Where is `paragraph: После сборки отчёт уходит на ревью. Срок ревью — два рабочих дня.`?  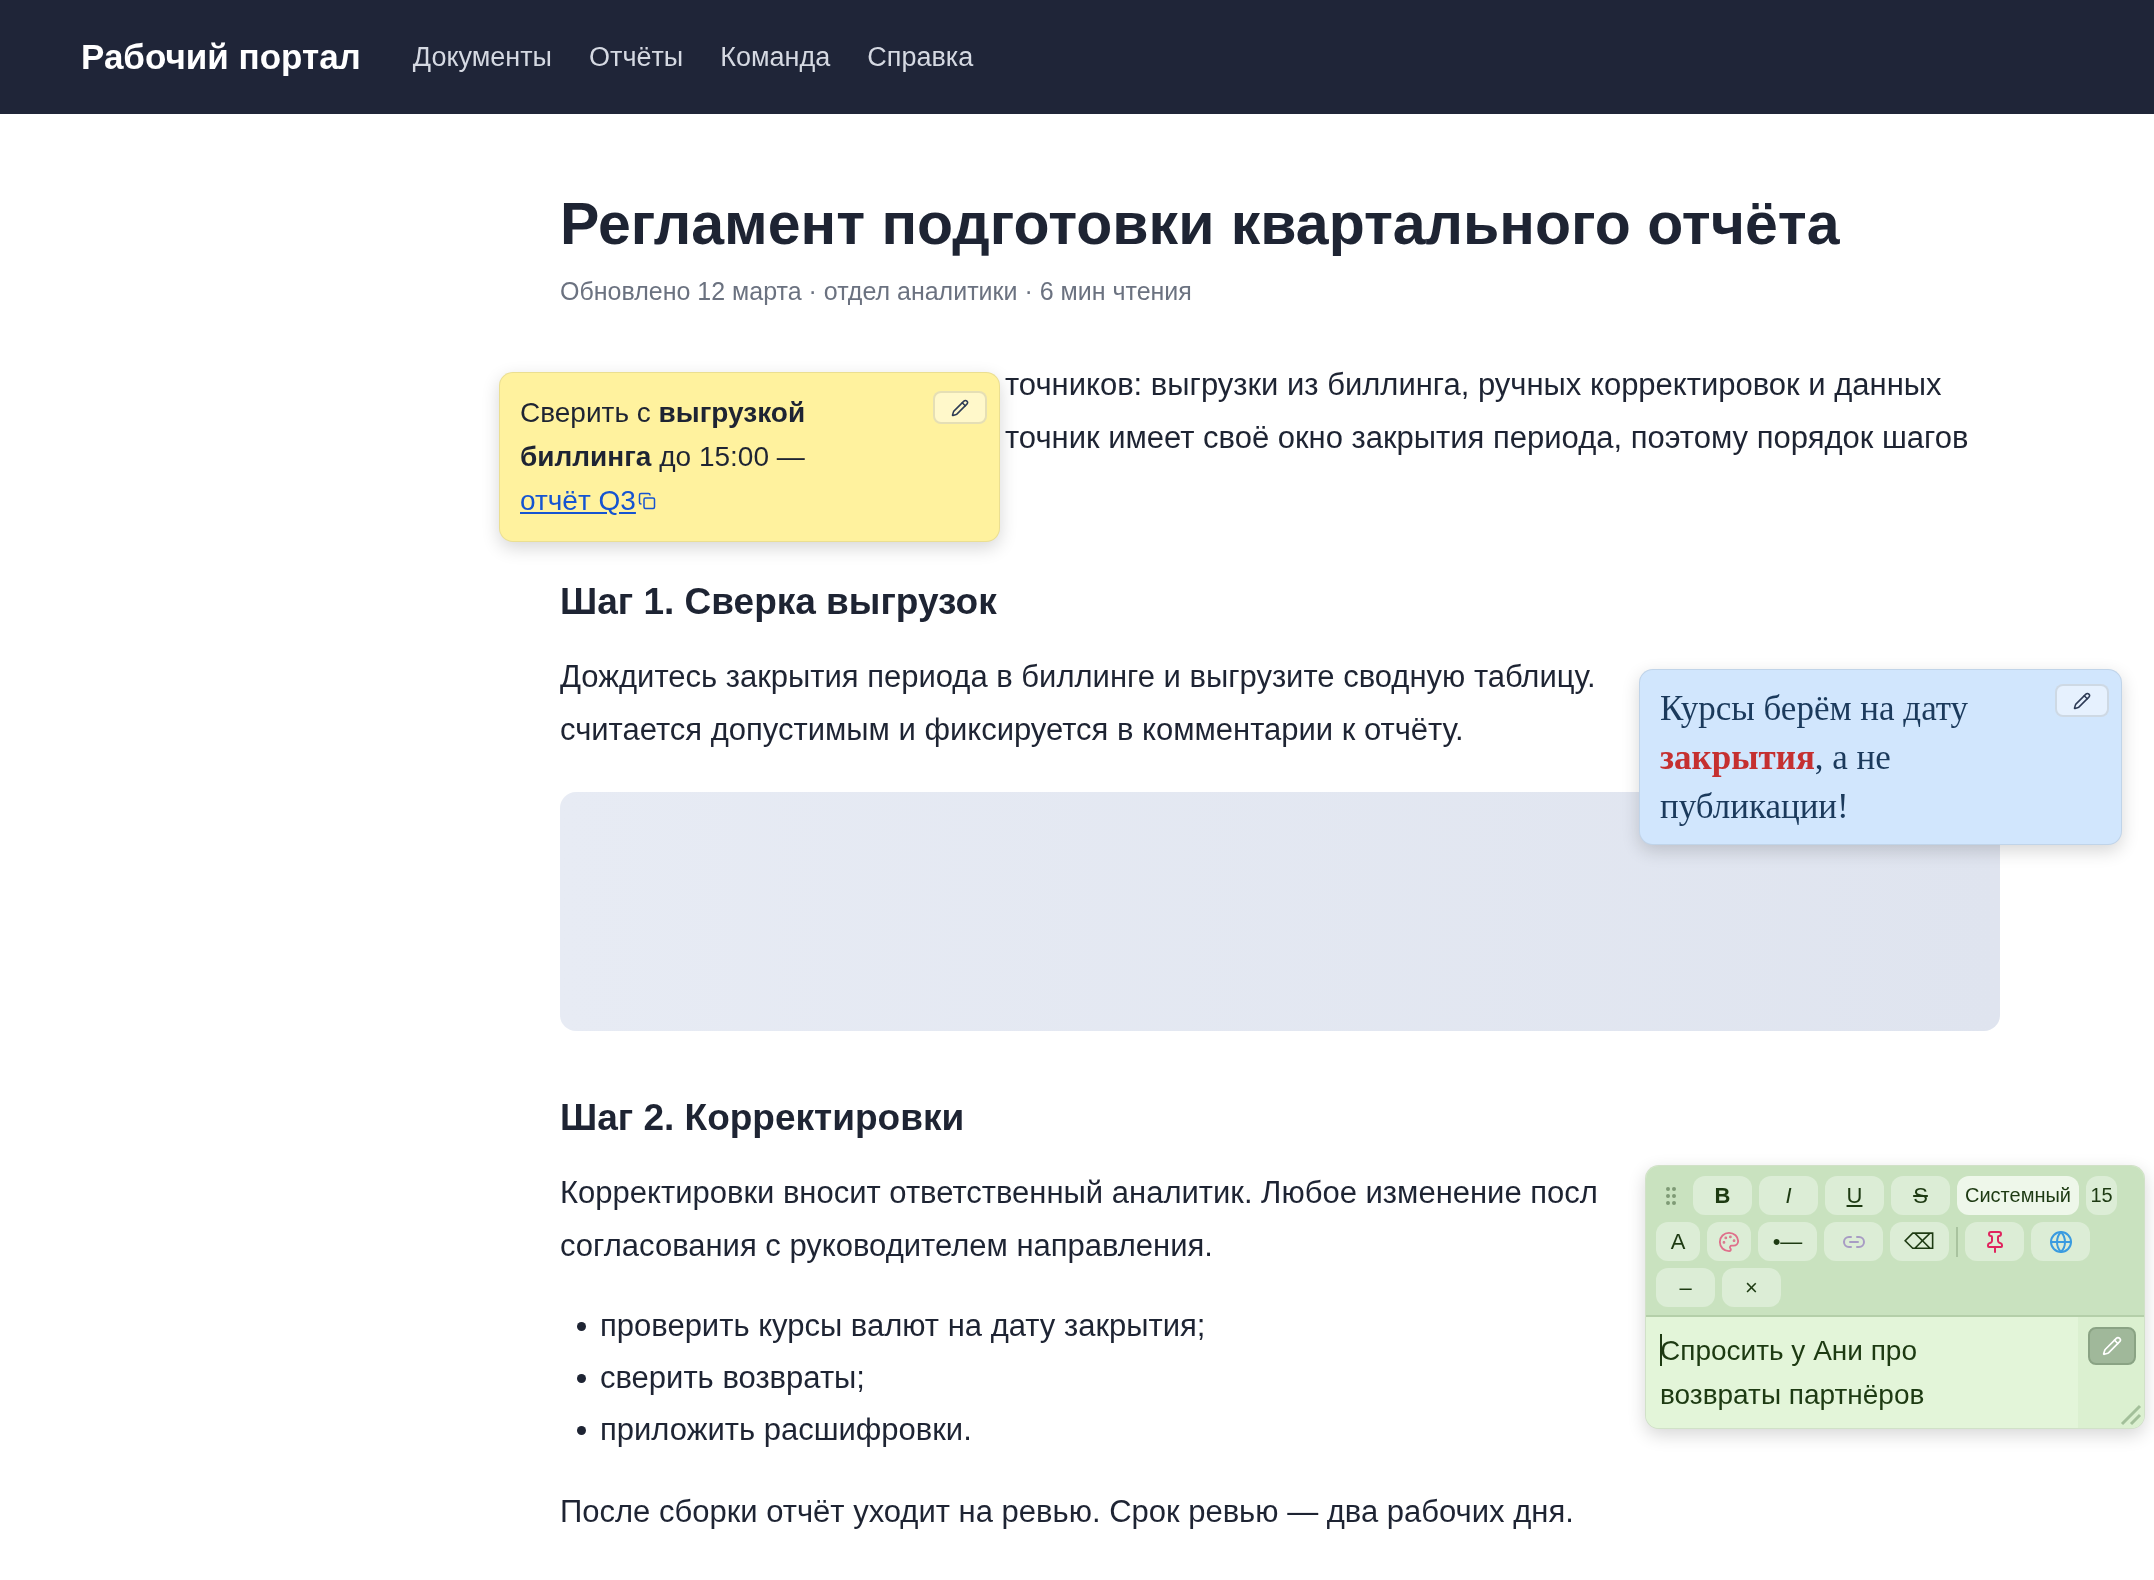 paragraph: После сборки отчёт уходит на ревью. Срок ревью — два рабочих дня. is located at coordinates (1067, 1512).